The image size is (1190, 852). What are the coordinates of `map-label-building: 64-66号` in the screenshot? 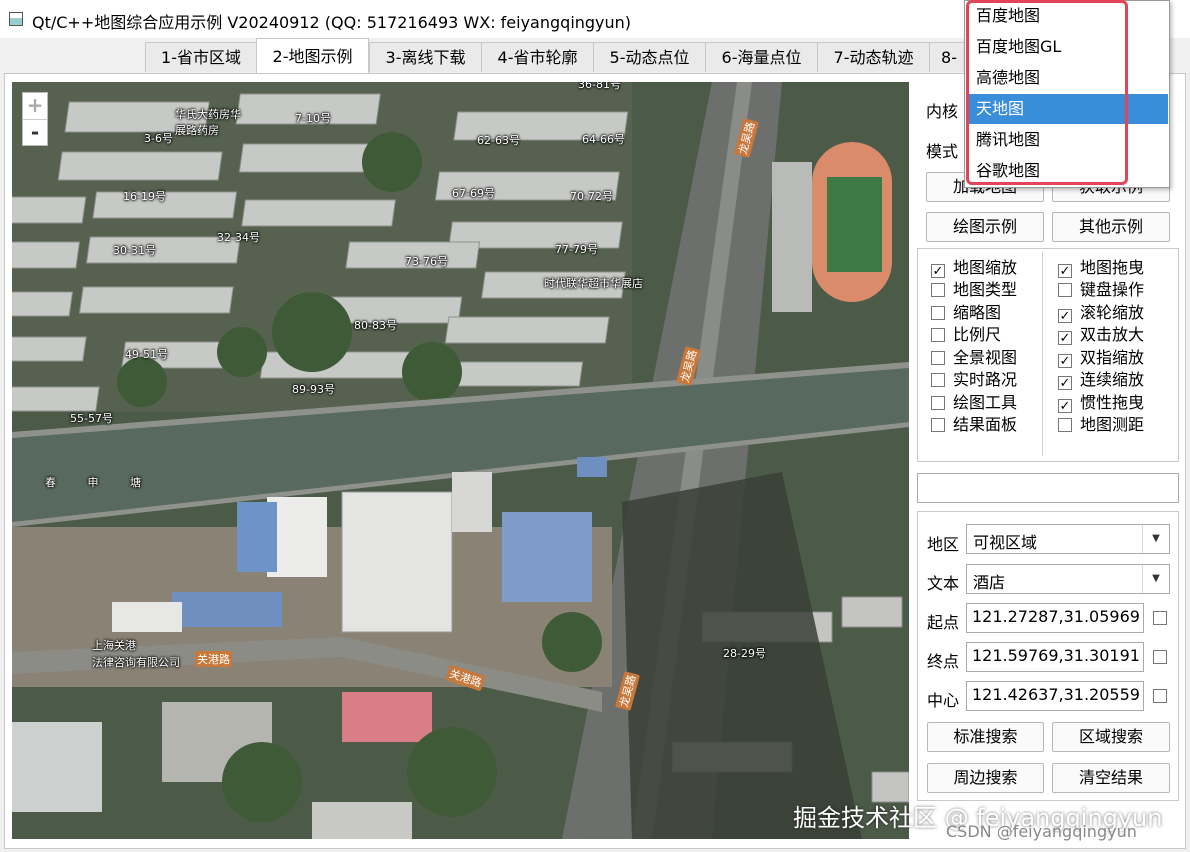 It's located at (603, 139).